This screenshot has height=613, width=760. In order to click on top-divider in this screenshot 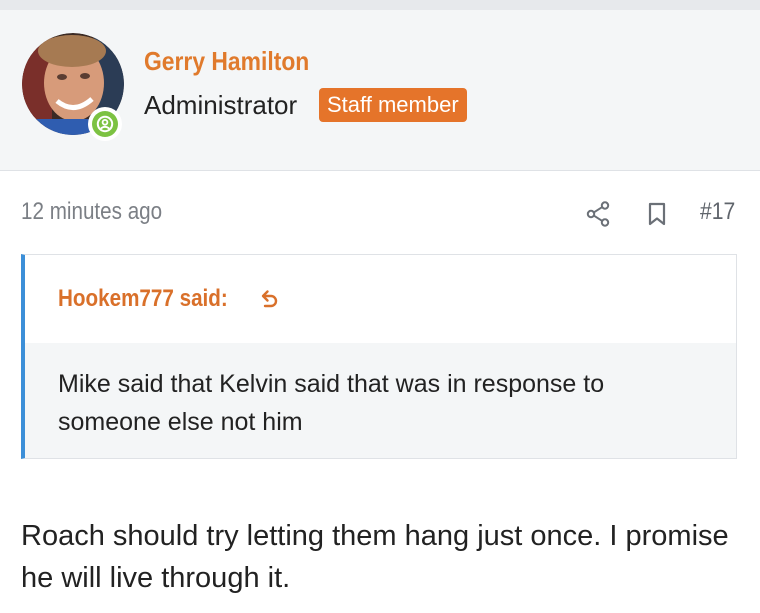, I will do `click(380, 5)`.